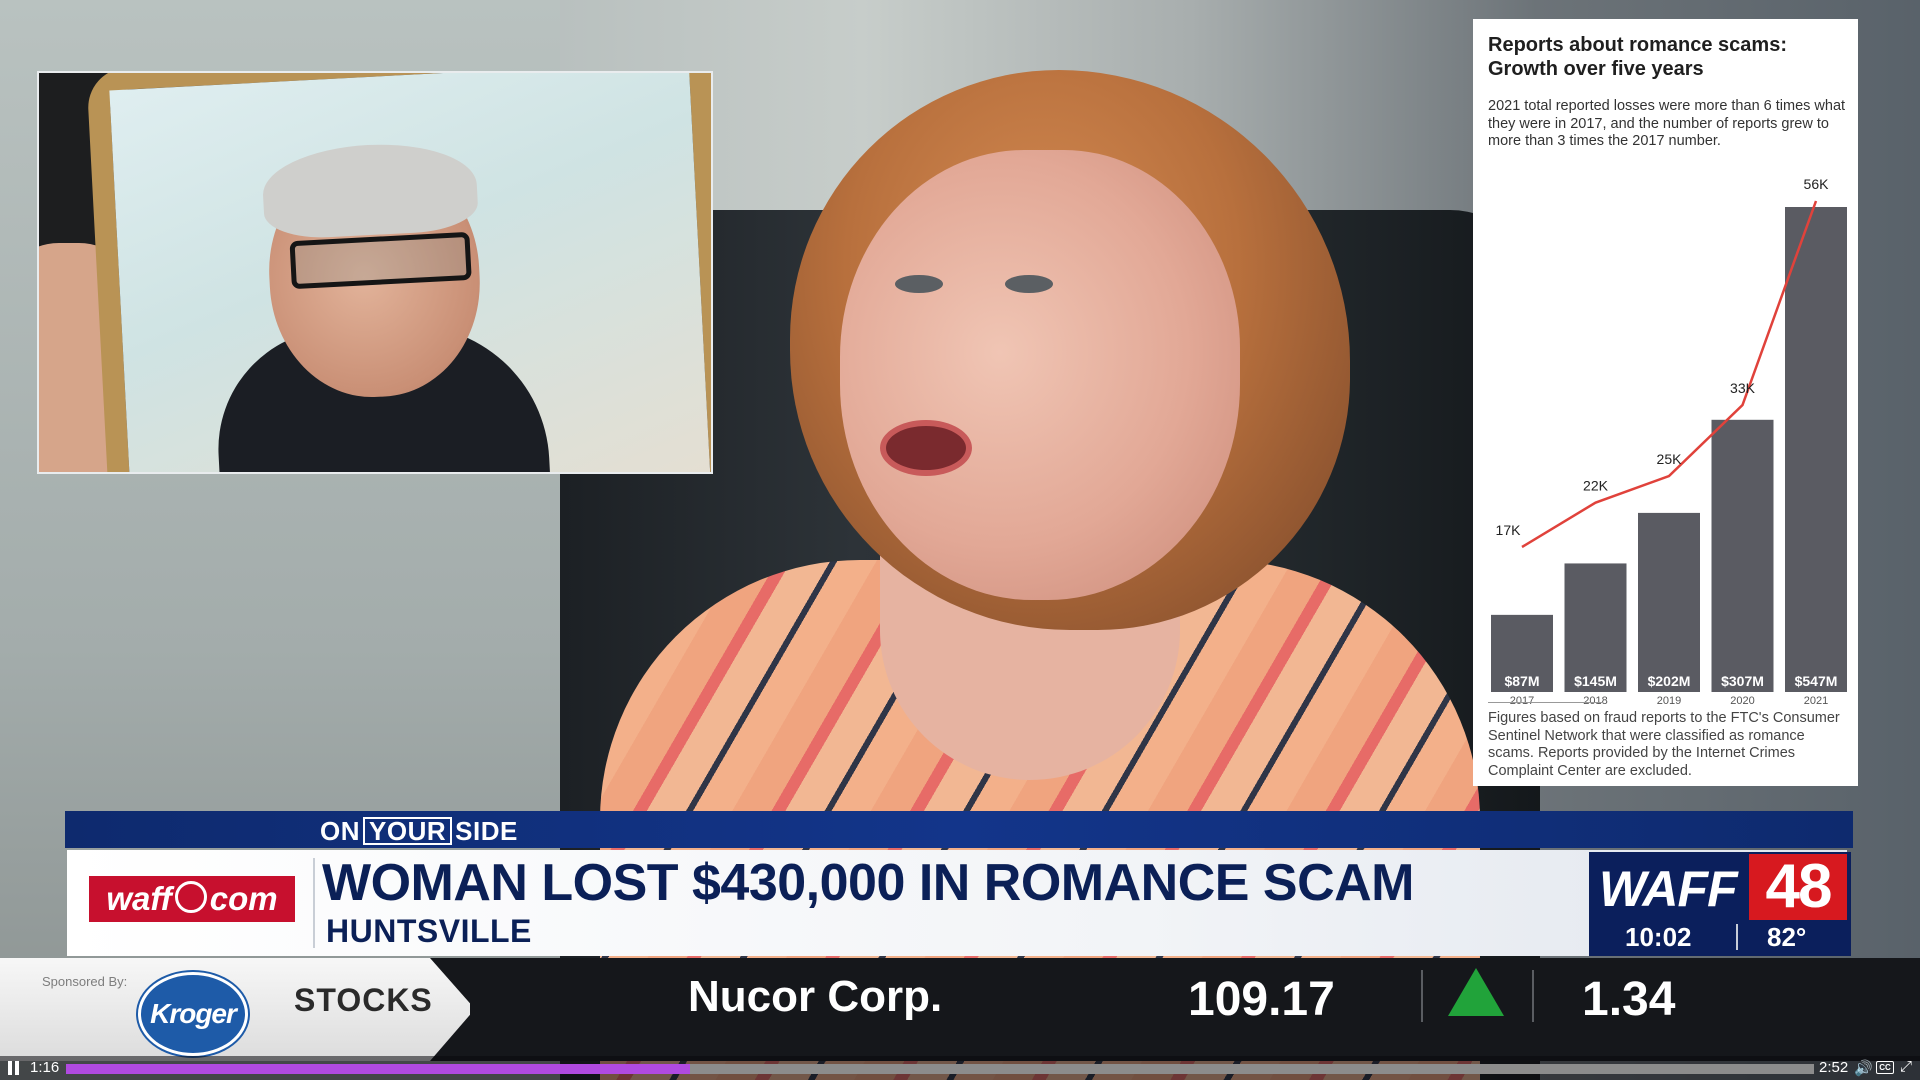 This screenshot has height=1080, width=1920. Describe the element at coordinates (15, 1068) in the screenshot. I see `pause-icon` at that location.